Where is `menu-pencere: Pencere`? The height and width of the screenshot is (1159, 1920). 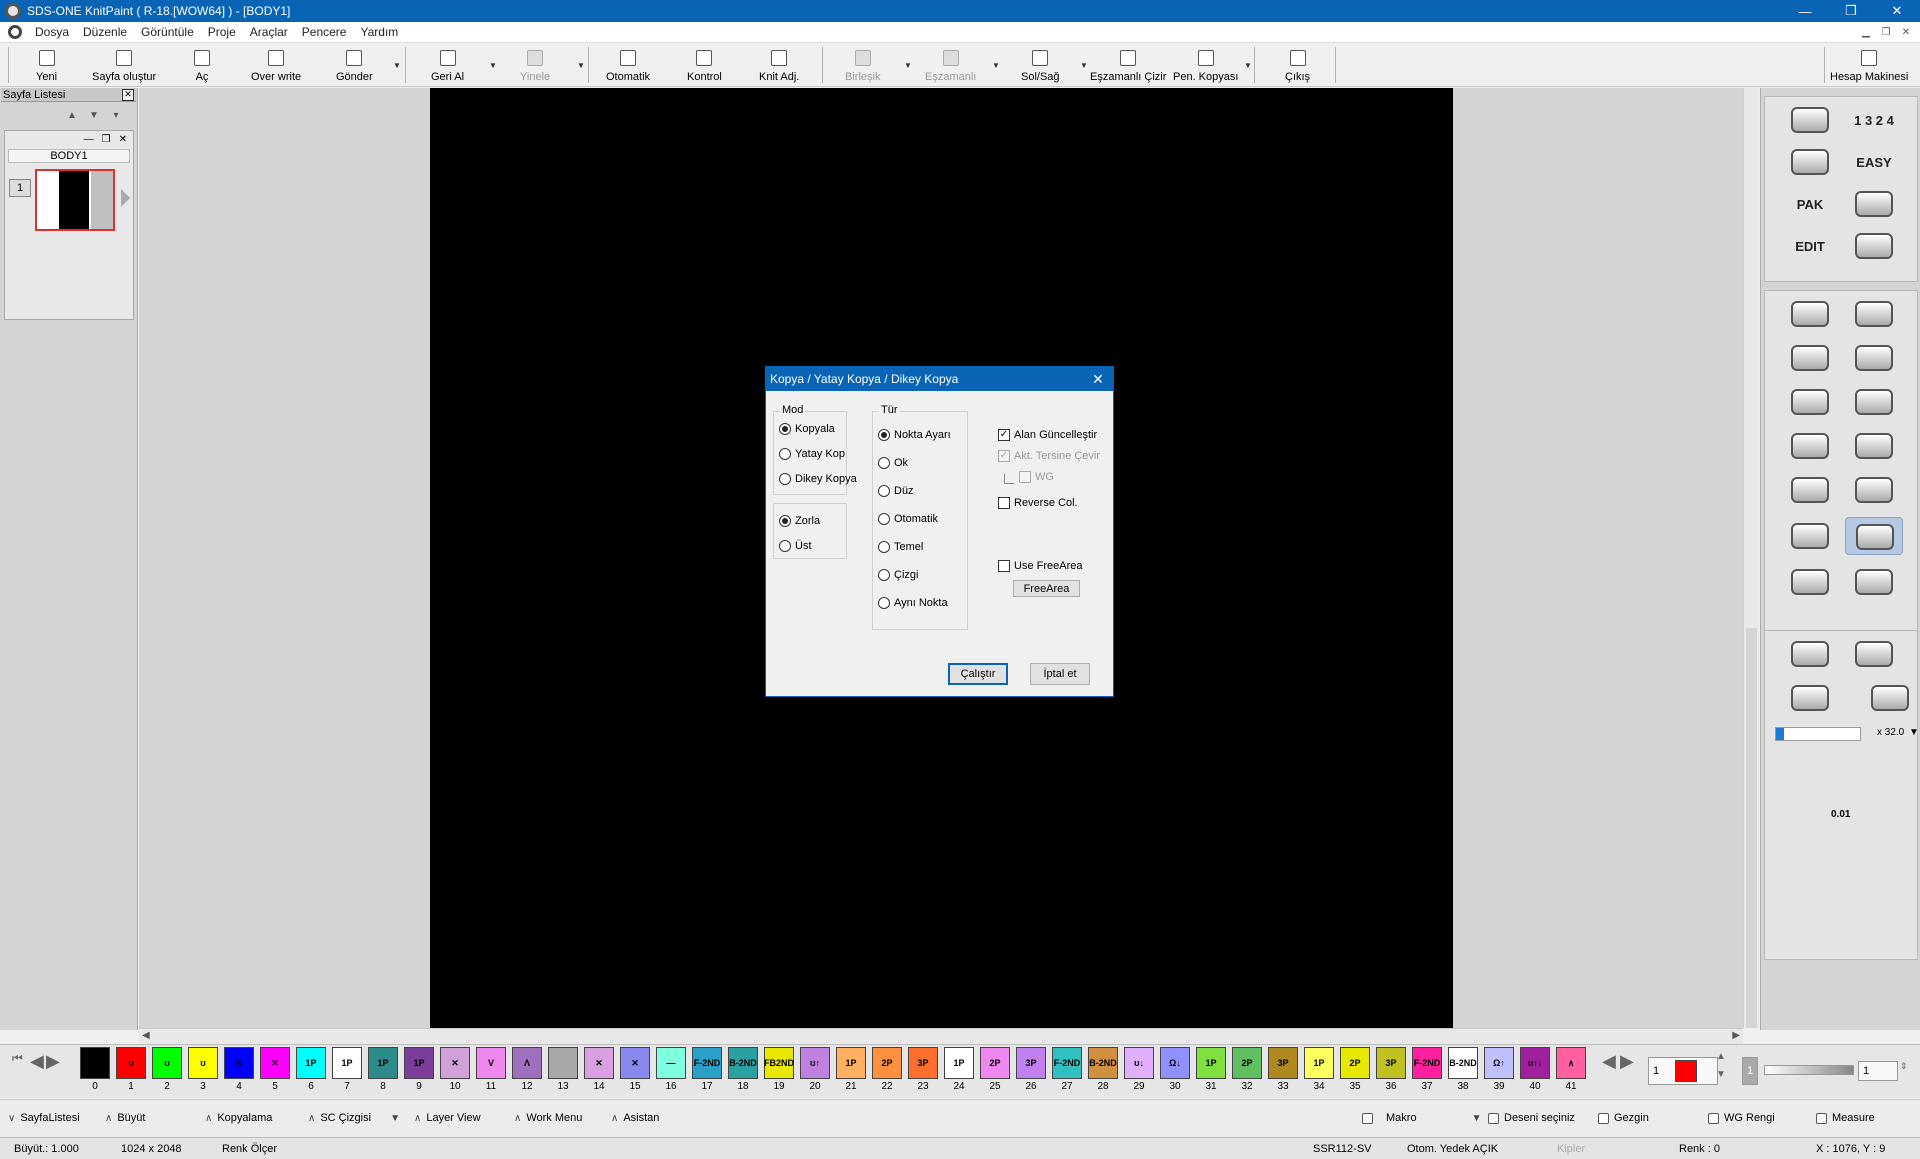
menu-pencere: Pencere is located at coordinates (324, 32).